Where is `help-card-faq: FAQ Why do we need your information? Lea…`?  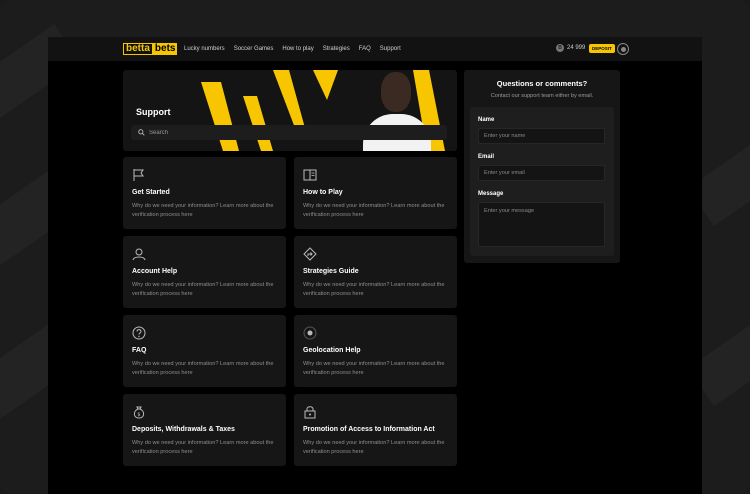 help-card-faq: FAQ Why do we need your information? Lea… is located at coordinates (204, 351).